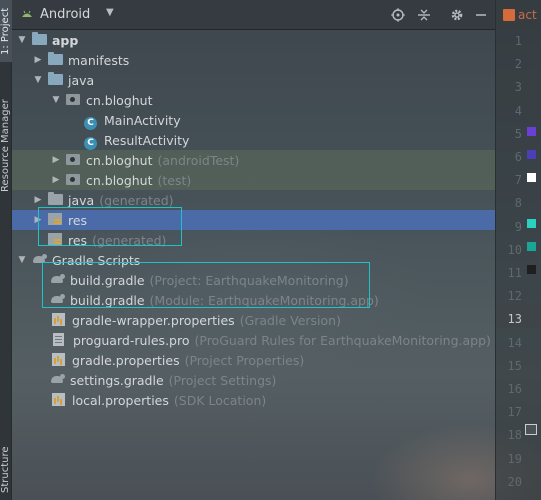  I want to click on line-number: 2, so click(518, 64).